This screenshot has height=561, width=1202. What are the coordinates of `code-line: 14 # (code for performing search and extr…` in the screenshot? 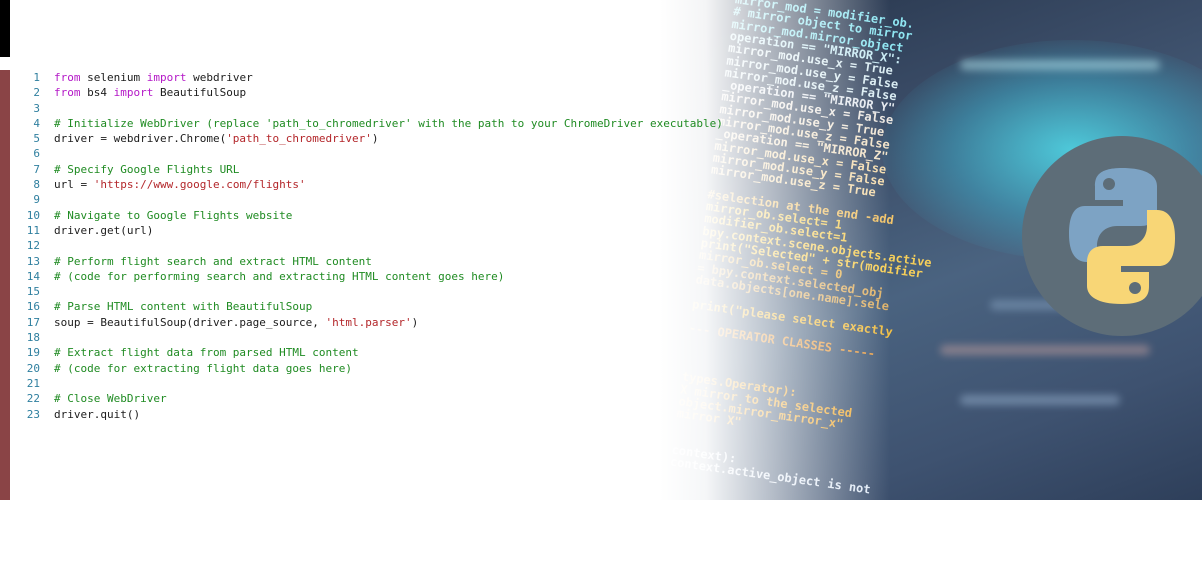 It's located at (371, 276).